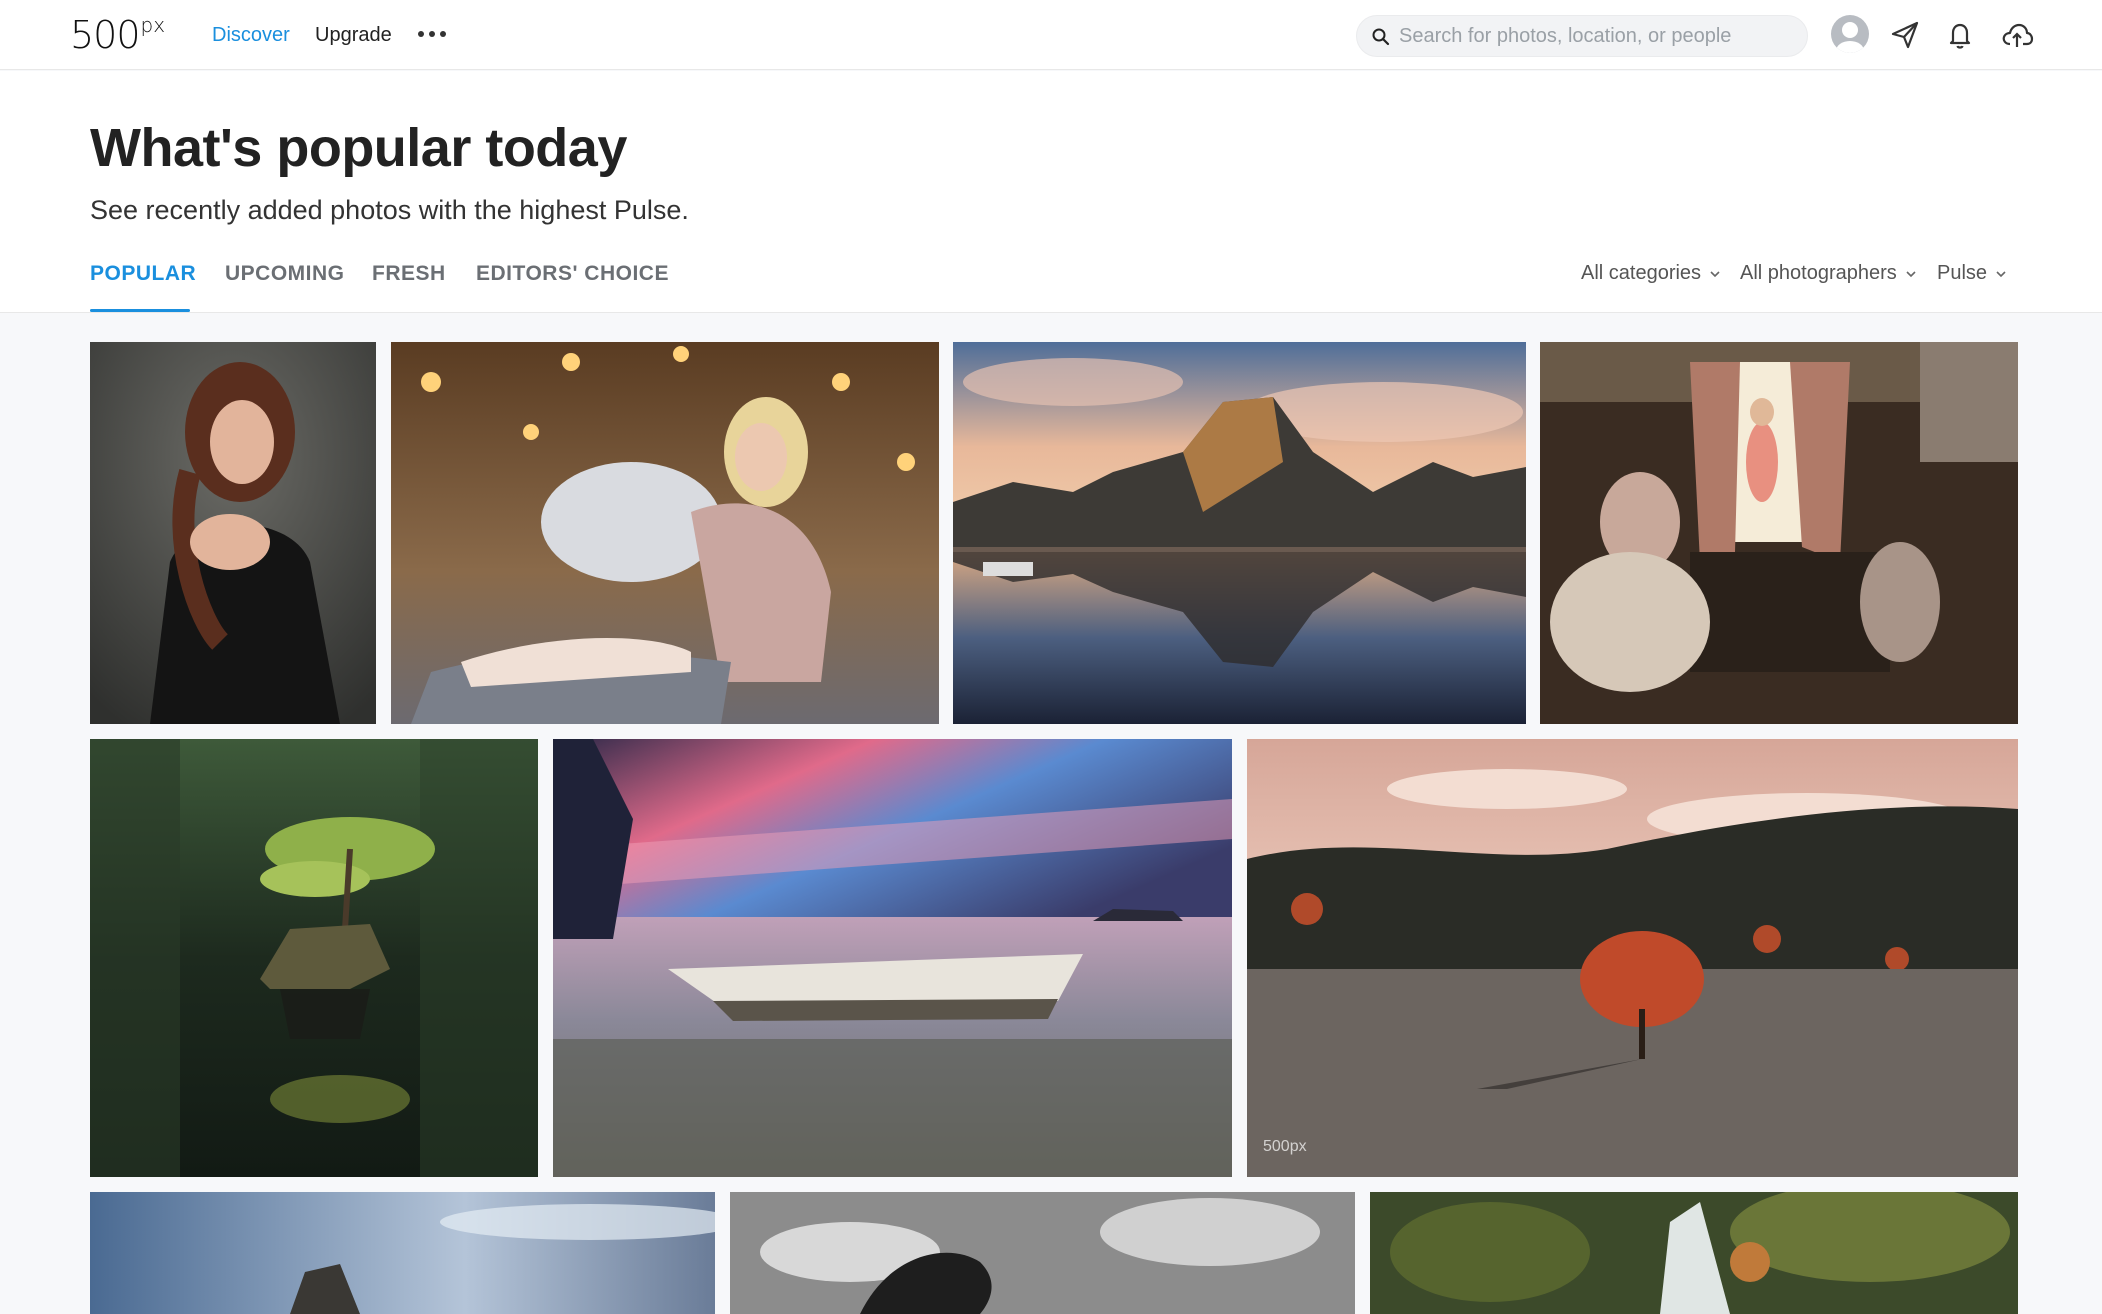  I want to click on waterfall-forest-photo, so click(1694, 1253).